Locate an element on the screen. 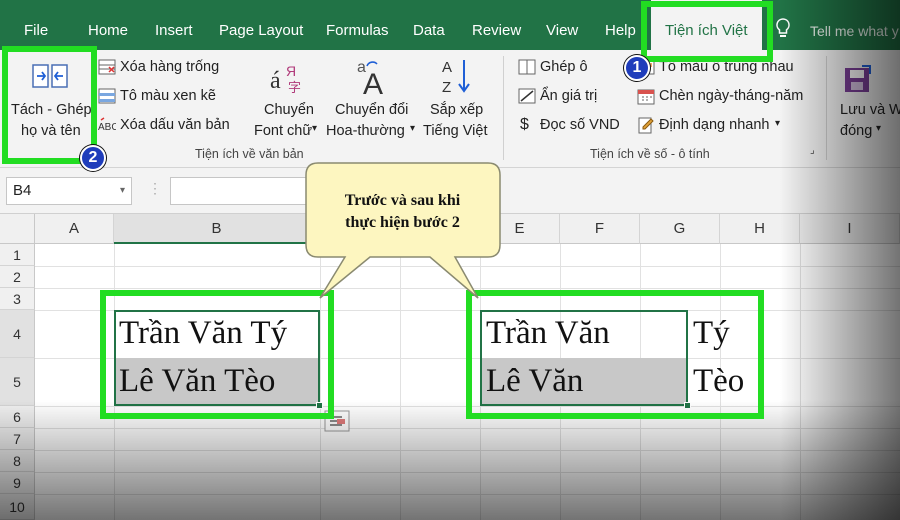 The height and width of the screenshot is (520, 900). row-header: 3 is located at coordinates (17, 299).